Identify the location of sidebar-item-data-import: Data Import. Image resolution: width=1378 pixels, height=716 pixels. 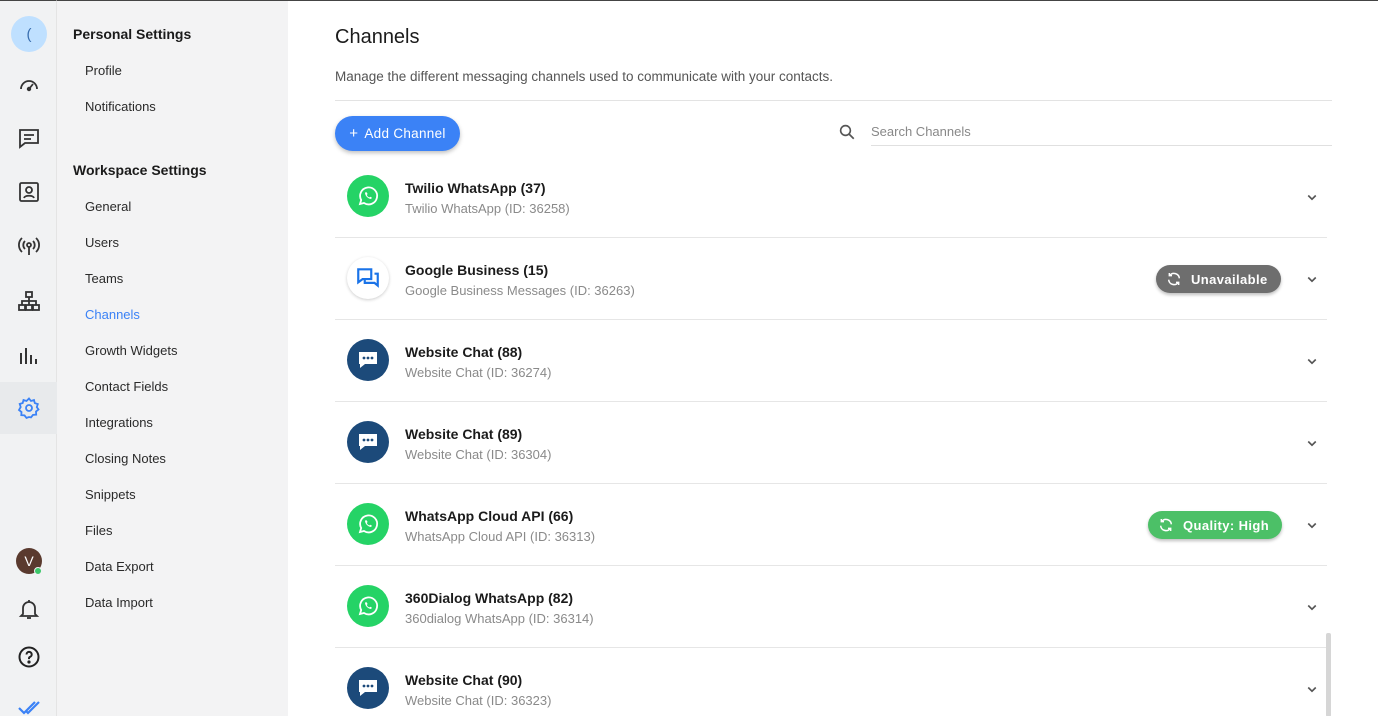
(119, 602).